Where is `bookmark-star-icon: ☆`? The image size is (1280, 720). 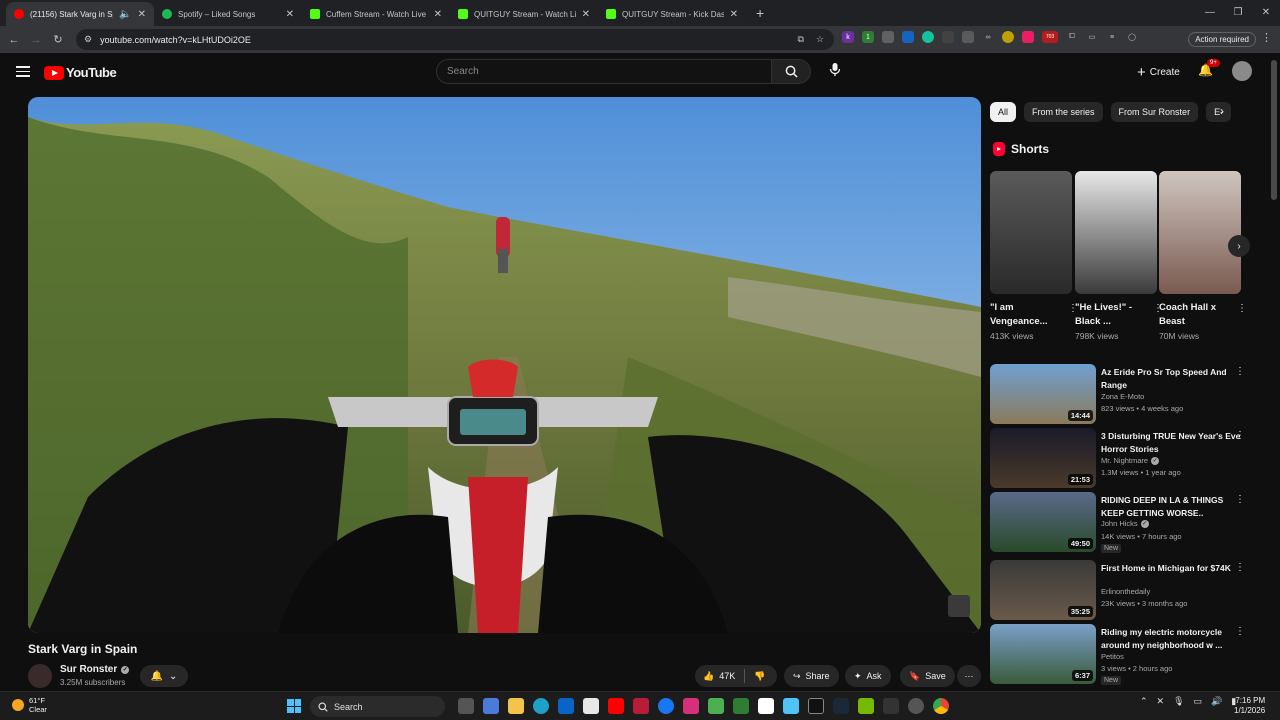 bookmark-star-icon: ☆ is located at coordinates (820, 39).